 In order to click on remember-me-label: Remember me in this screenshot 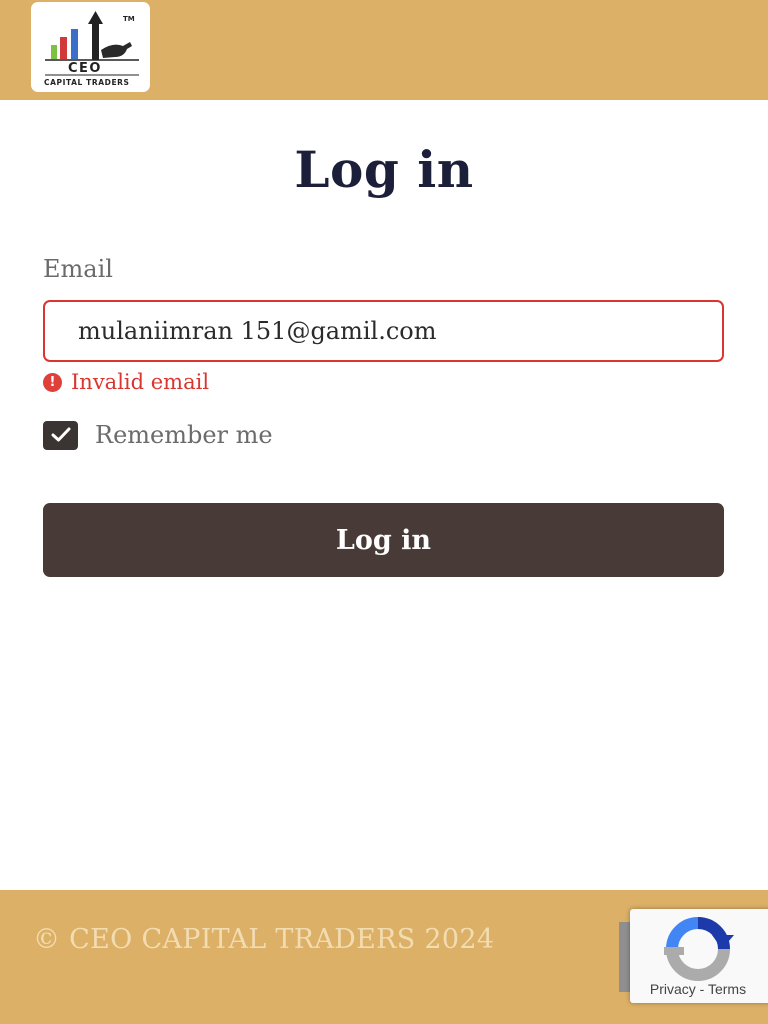, I will do `click(184, 435)`.